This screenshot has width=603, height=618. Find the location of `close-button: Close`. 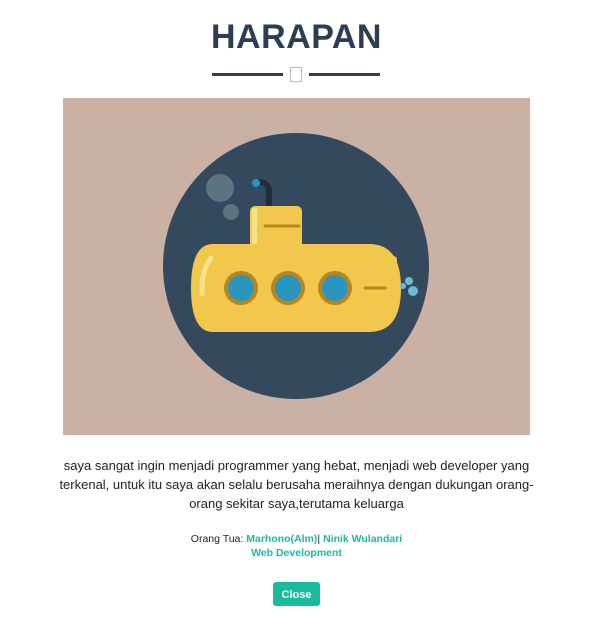

close-button: Close is located at coordinates (296, 594).